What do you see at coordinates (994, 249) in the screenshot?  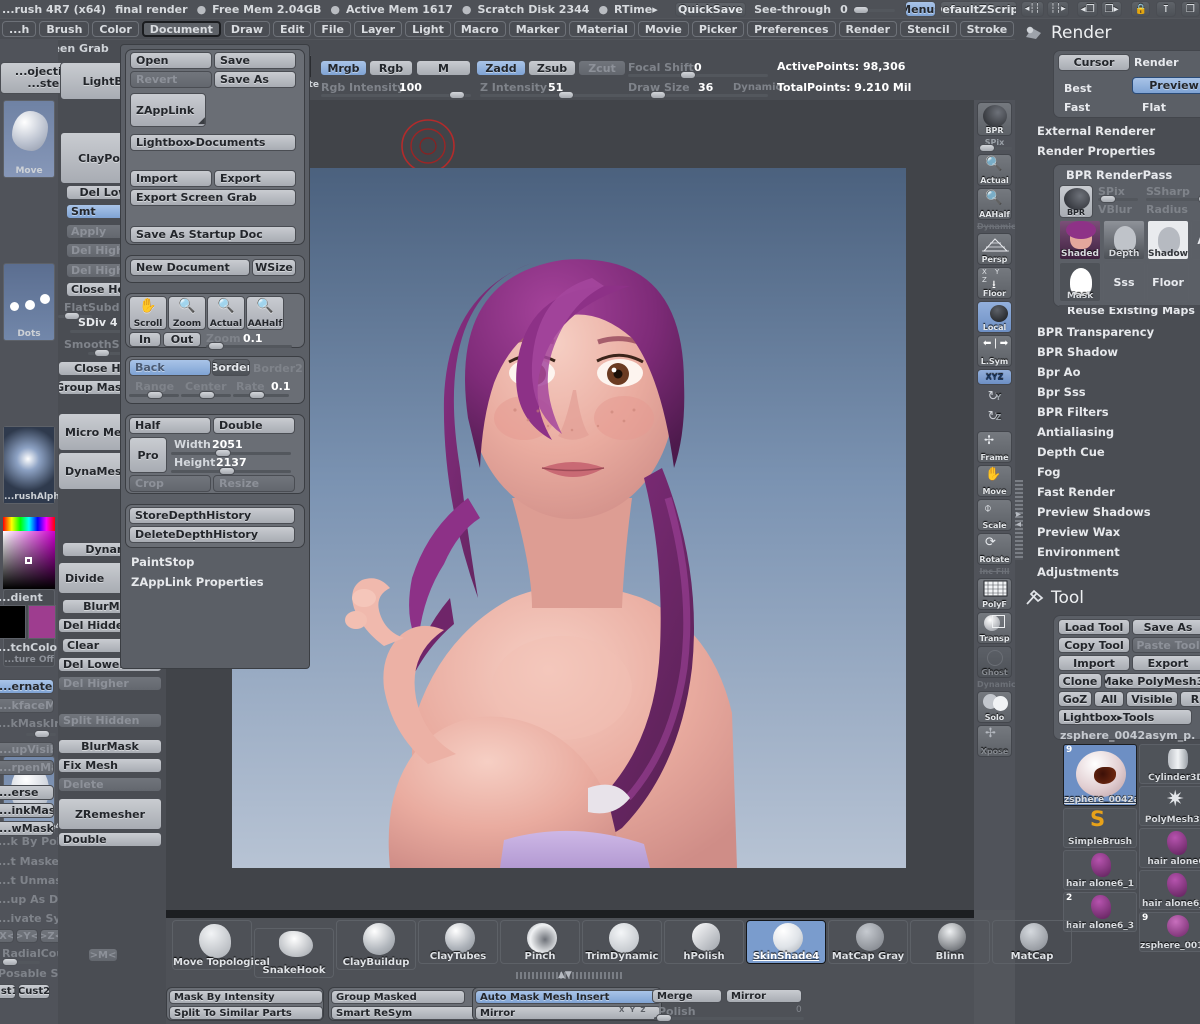 I see `perspective-button: Persp` at bounding box center [994, 249].